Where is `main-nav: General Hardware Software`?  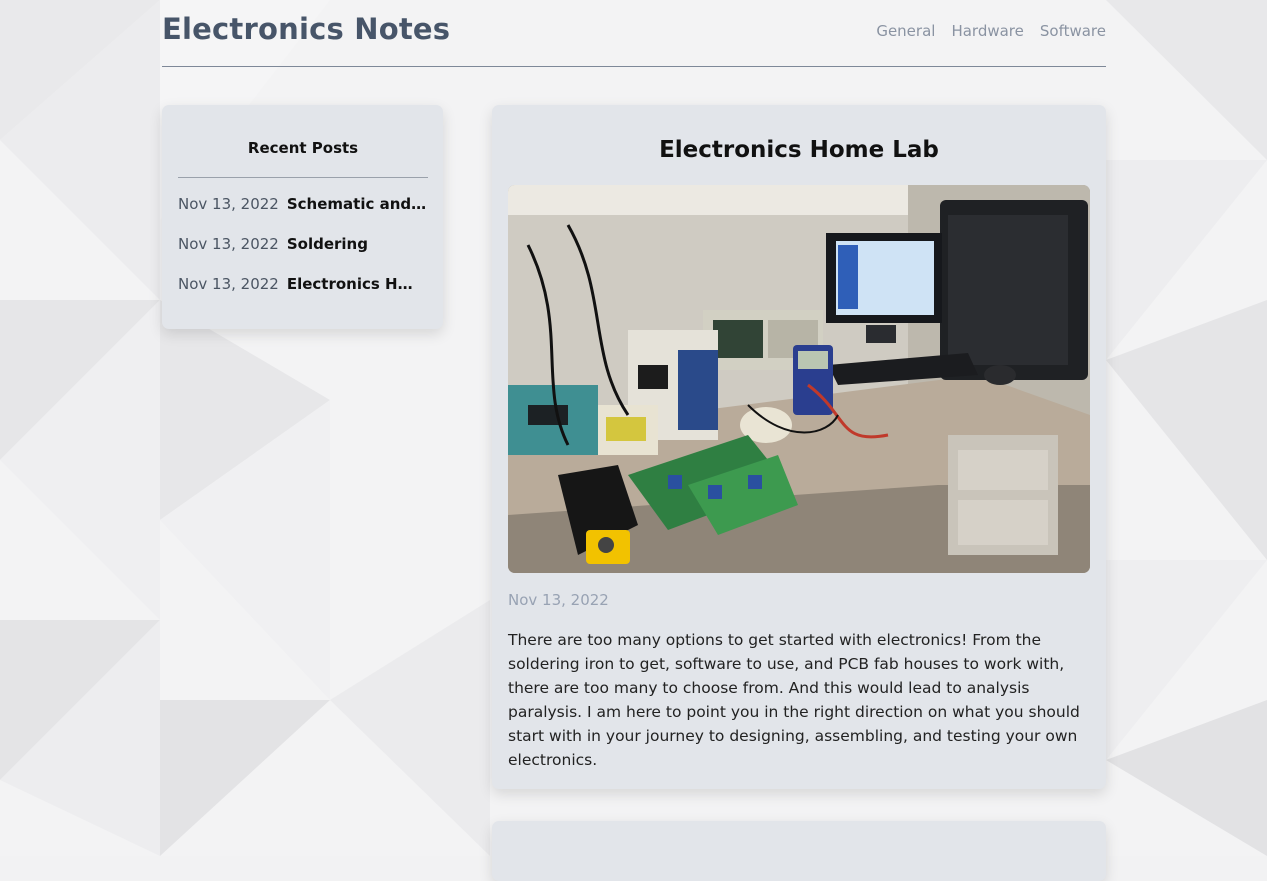 main-nav: General Hardware Software is located at coordinates (991, 31).